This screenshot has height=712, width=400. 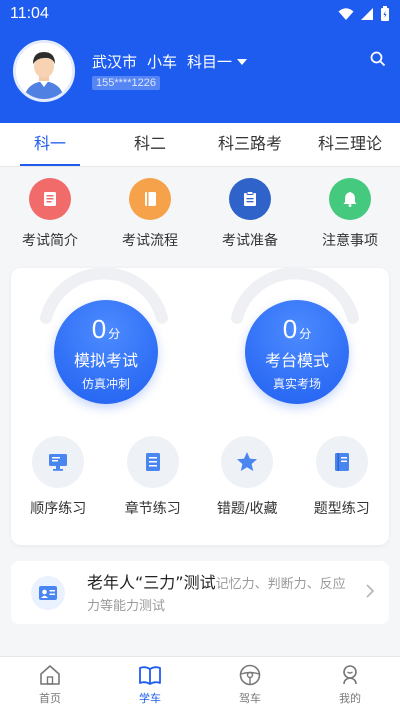 I want to click on elder-test-text: 老年人“三力”测试记忆力、判断力、反应力等能力测试, so click(x=222, y=595).